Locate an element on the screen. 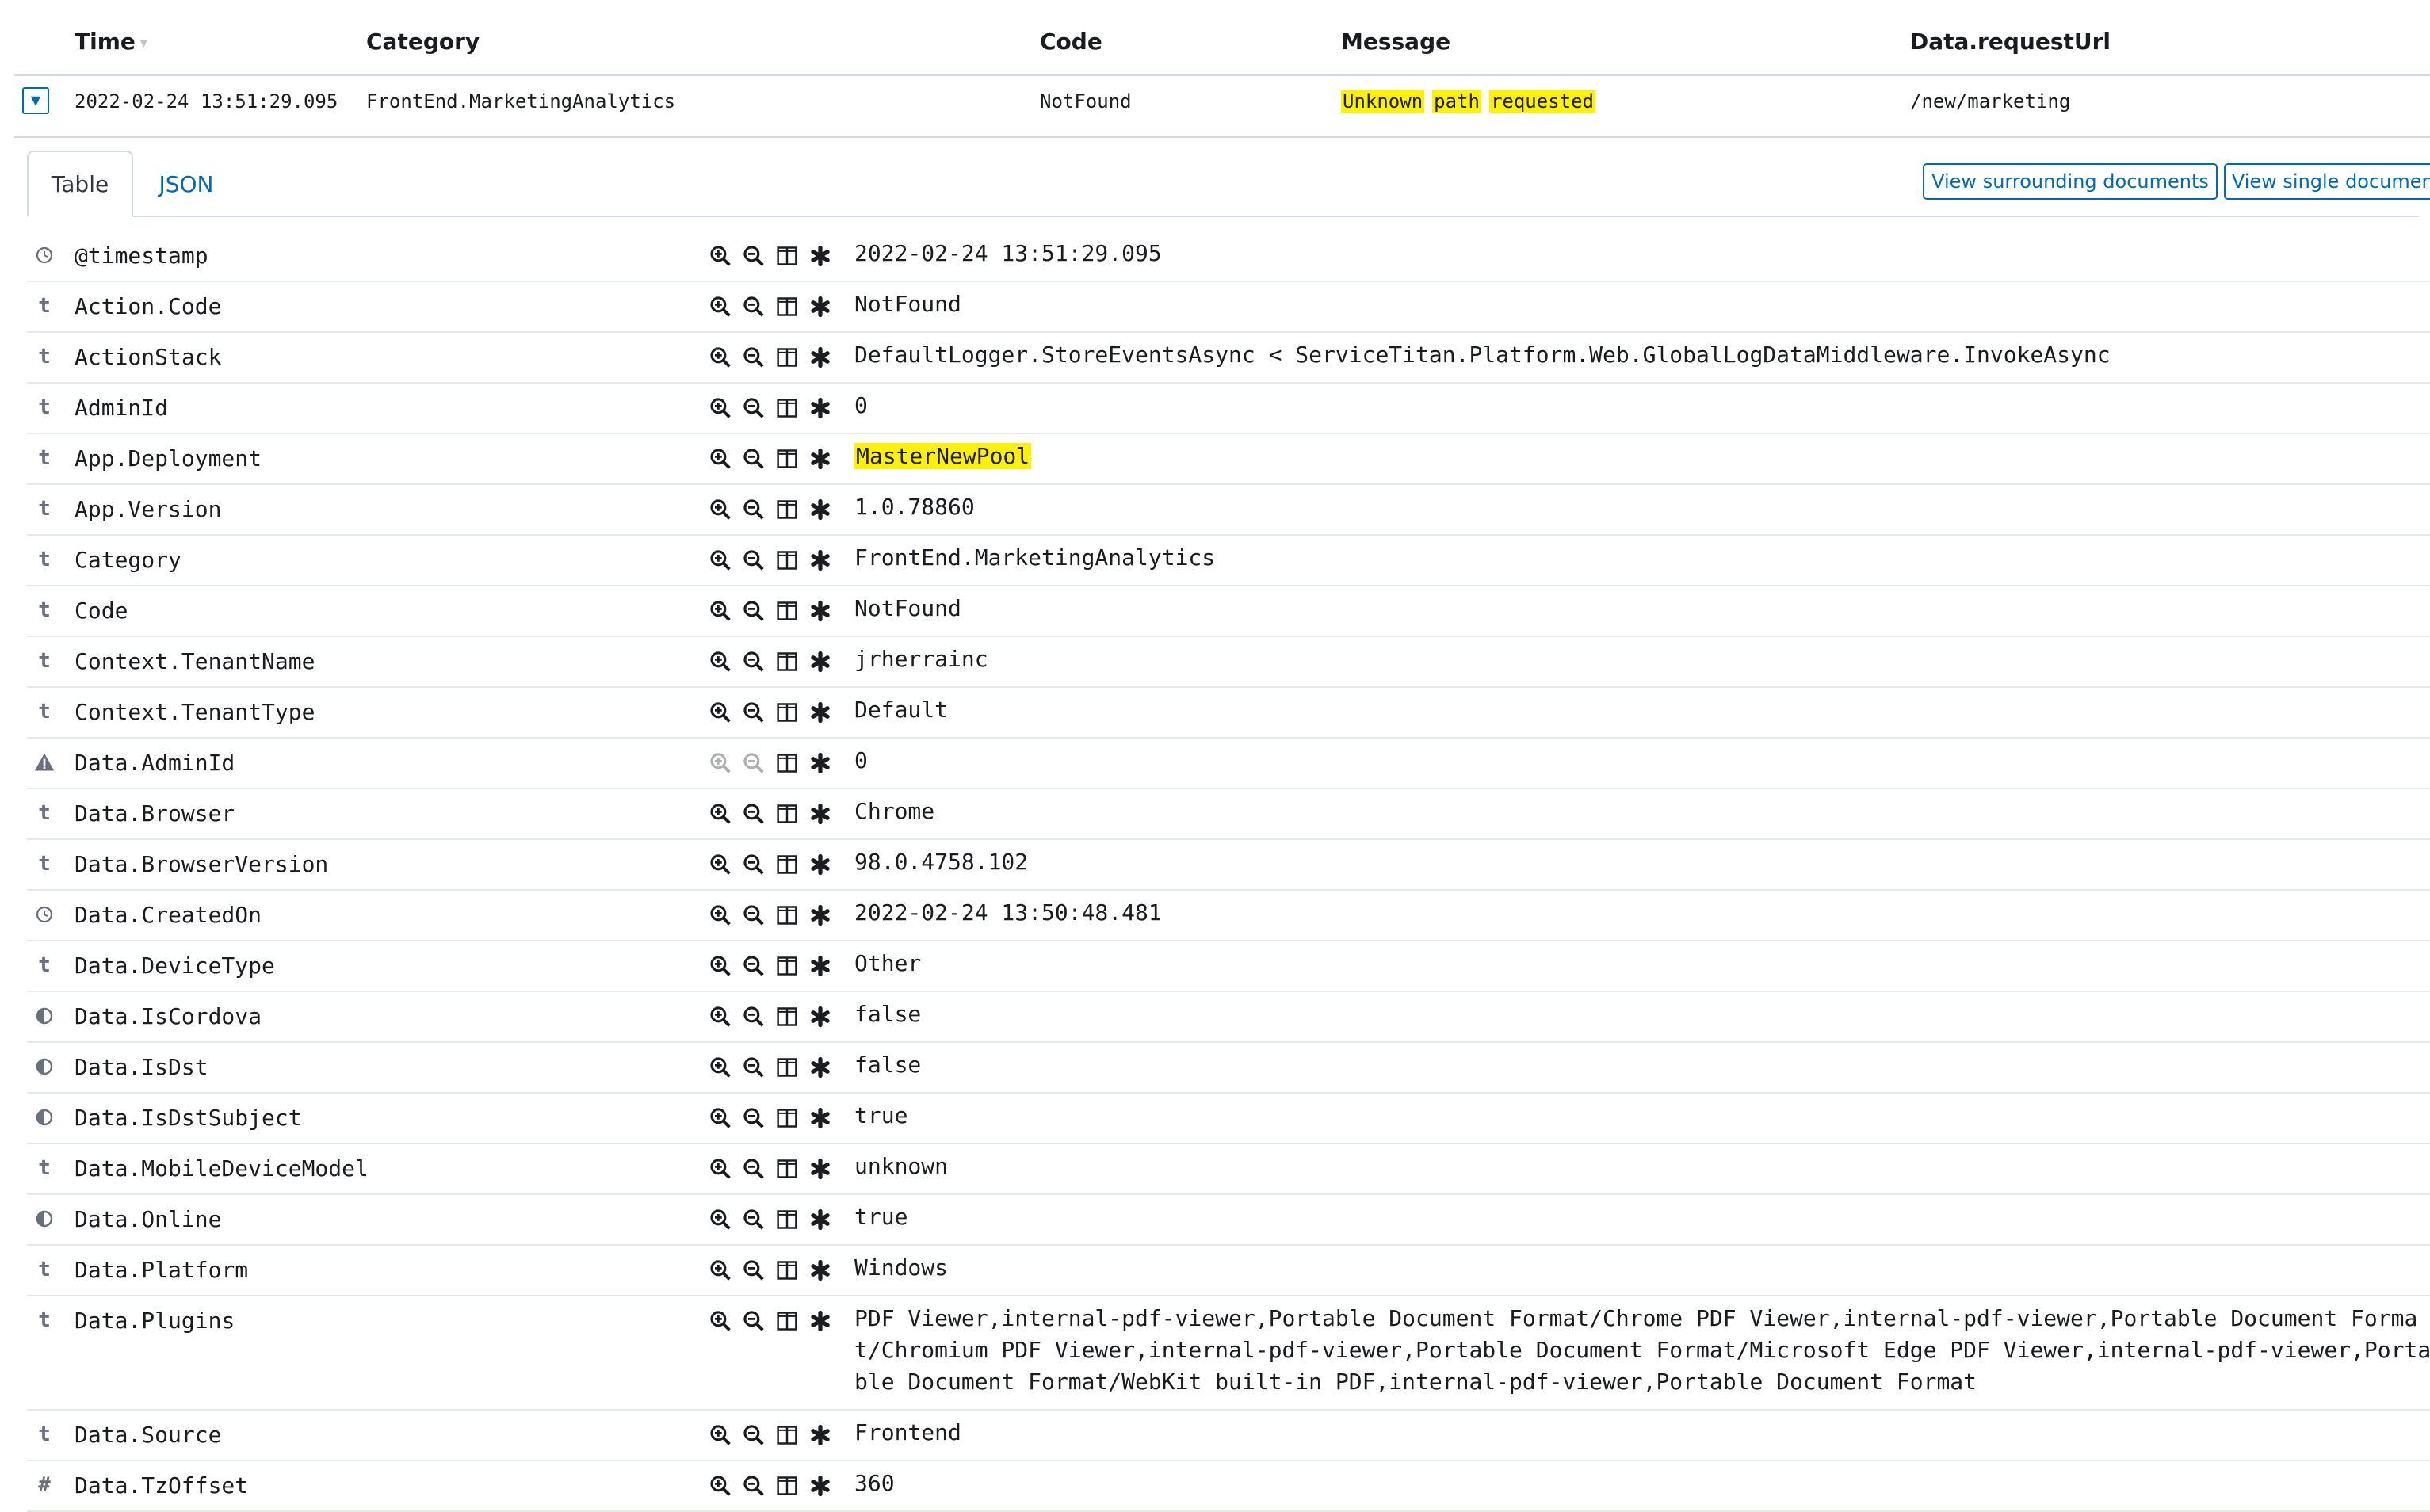 This screenshot has width=2430, height=1512. tab-json: JSON is located at coordinates (186, 184).